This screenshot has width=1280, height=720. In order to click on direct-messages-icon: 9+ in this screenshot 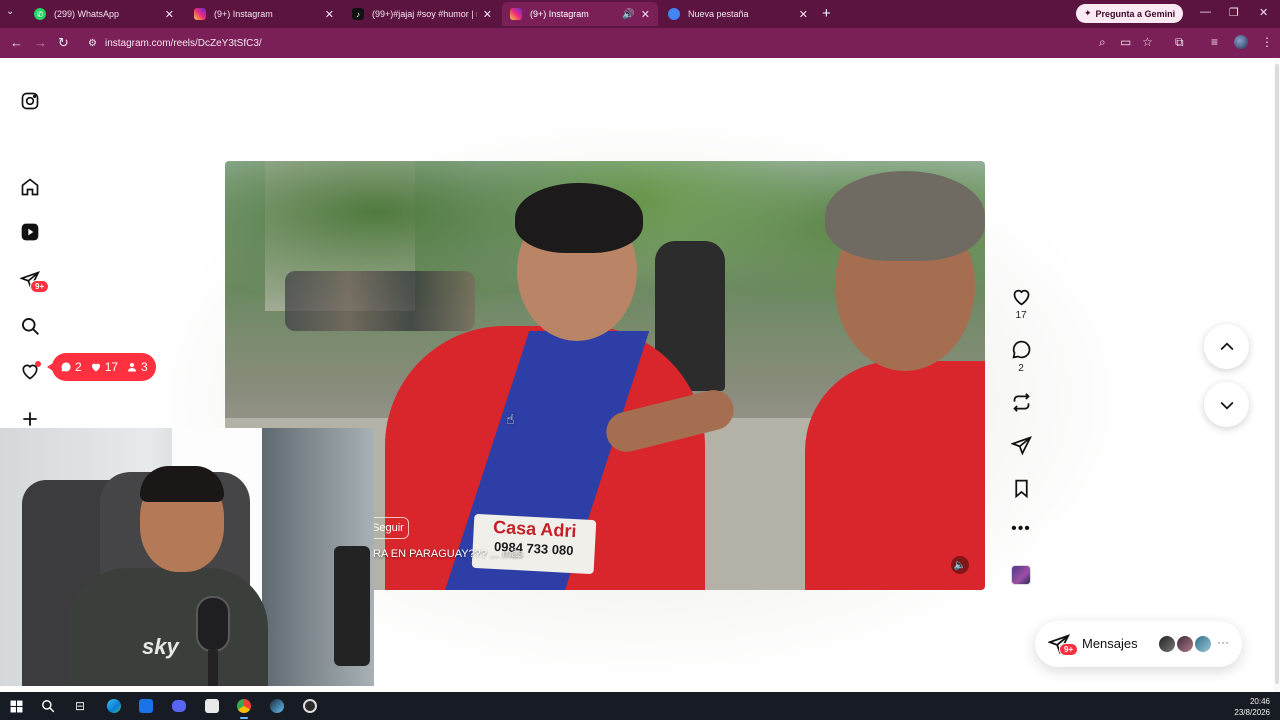, I will do `click(34, 281)`.